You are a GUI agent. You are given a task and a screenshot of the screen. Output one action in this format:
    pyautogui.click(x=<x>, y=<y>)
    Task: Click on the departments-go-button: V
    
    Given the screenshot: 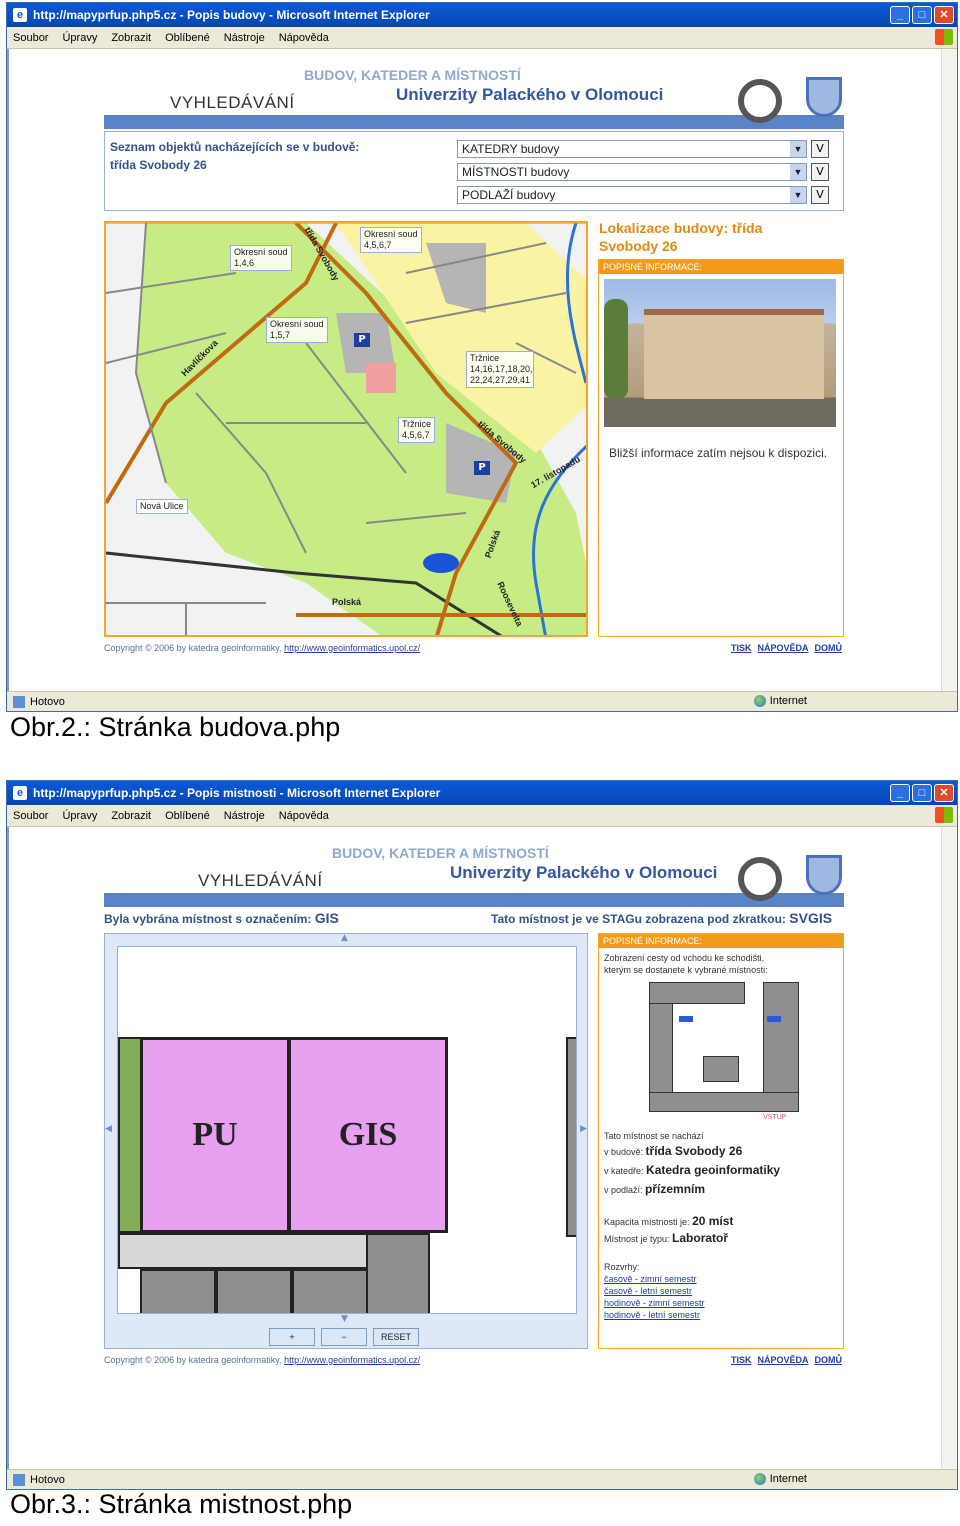 What is the action you would take?
    pyautogui.click(x=820, y=149)
    